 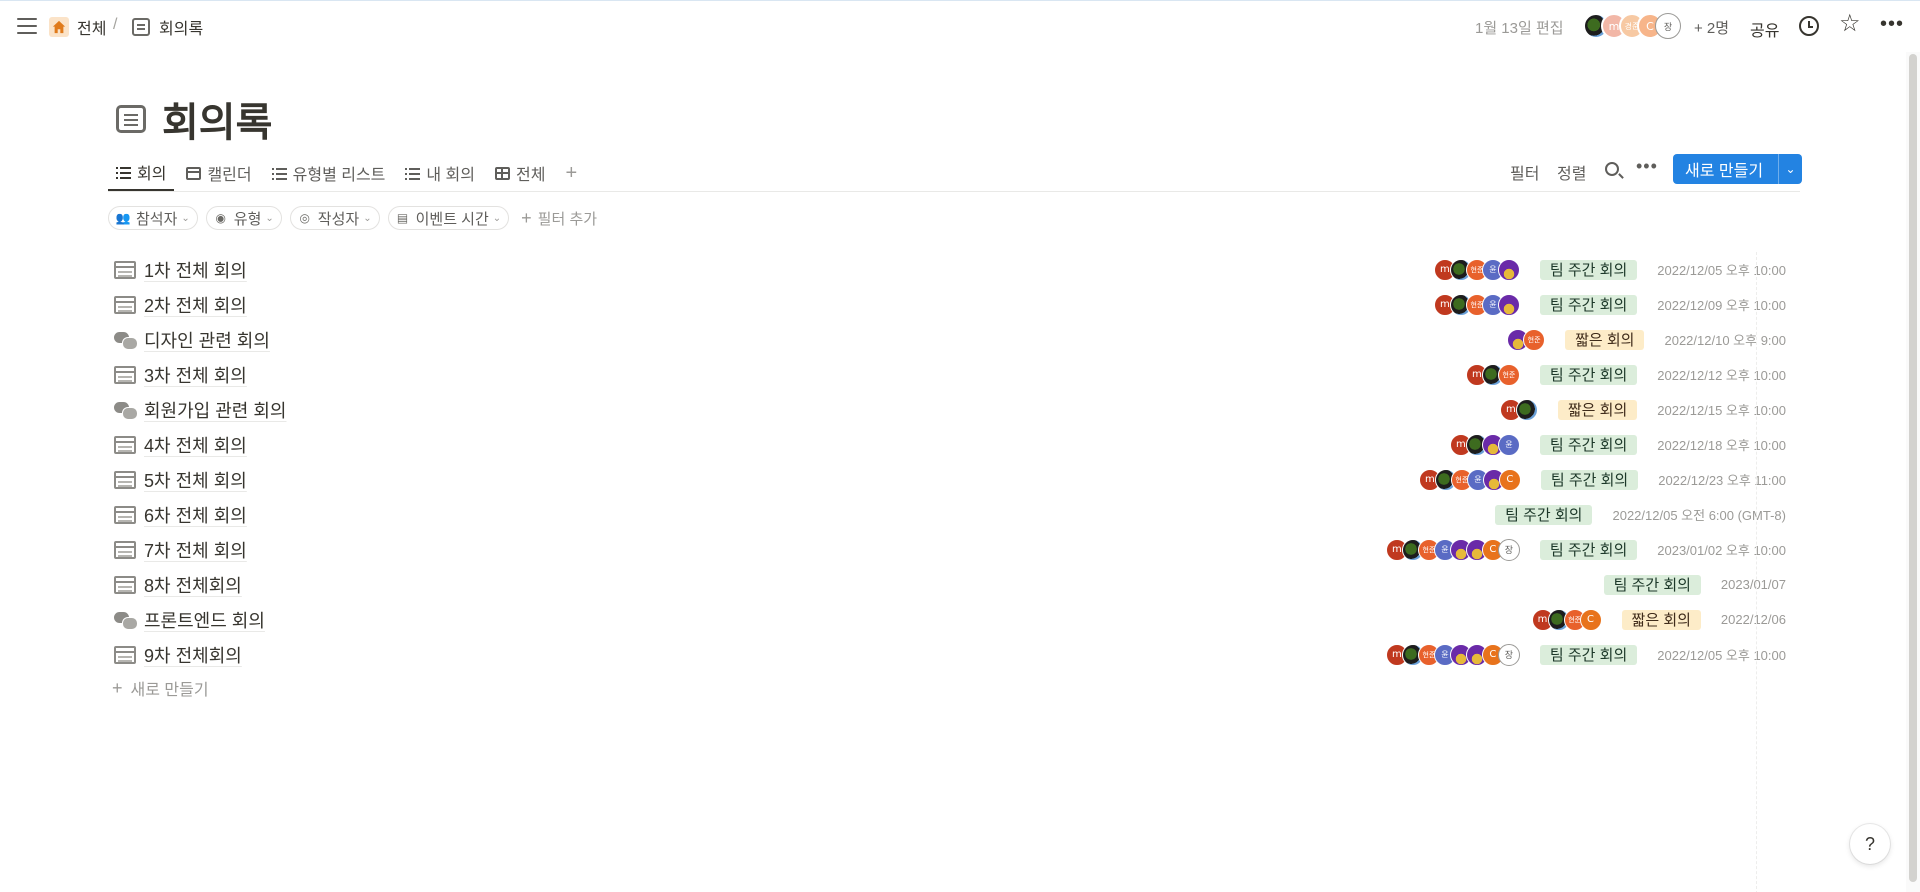 What do you see at coordinates (1753, 584) in the screenshot?
I see `event-date: 2023/01/07` at bounding box center [1753, 584].